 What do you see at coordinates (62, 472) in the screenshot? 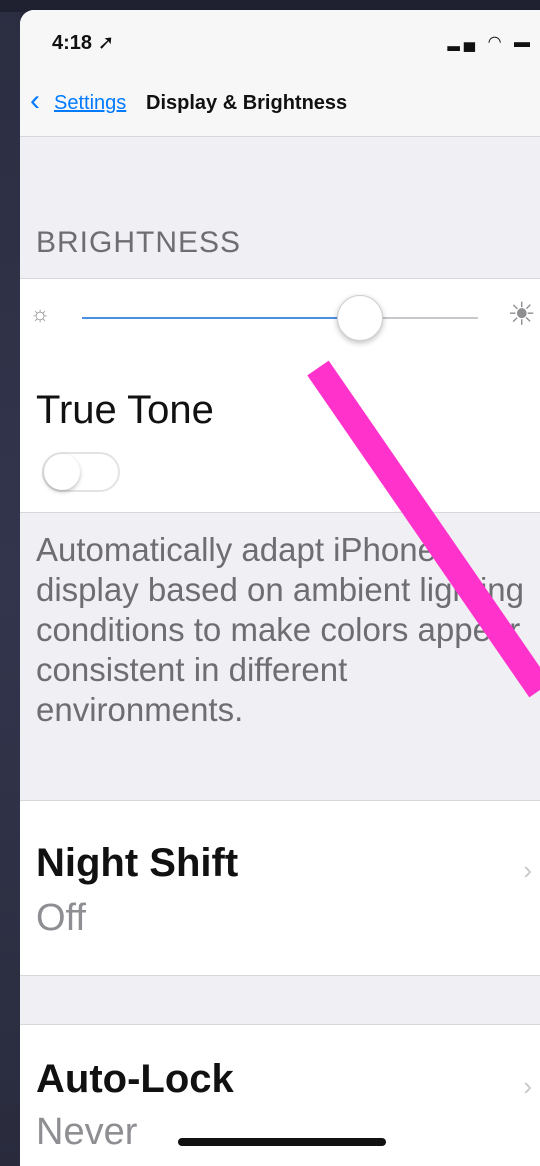
I see `toggle-knob` at bounding box center [62, 472].